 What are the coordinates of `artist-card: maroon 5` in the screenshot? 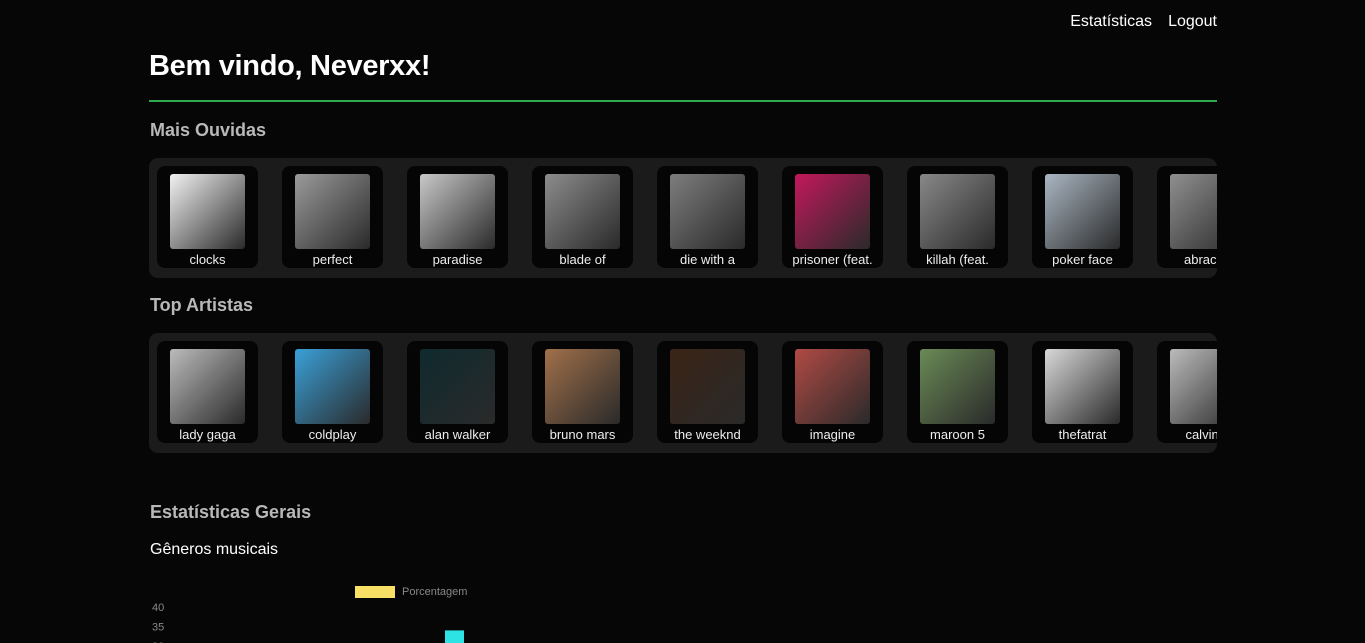 It's located at (957, 392).